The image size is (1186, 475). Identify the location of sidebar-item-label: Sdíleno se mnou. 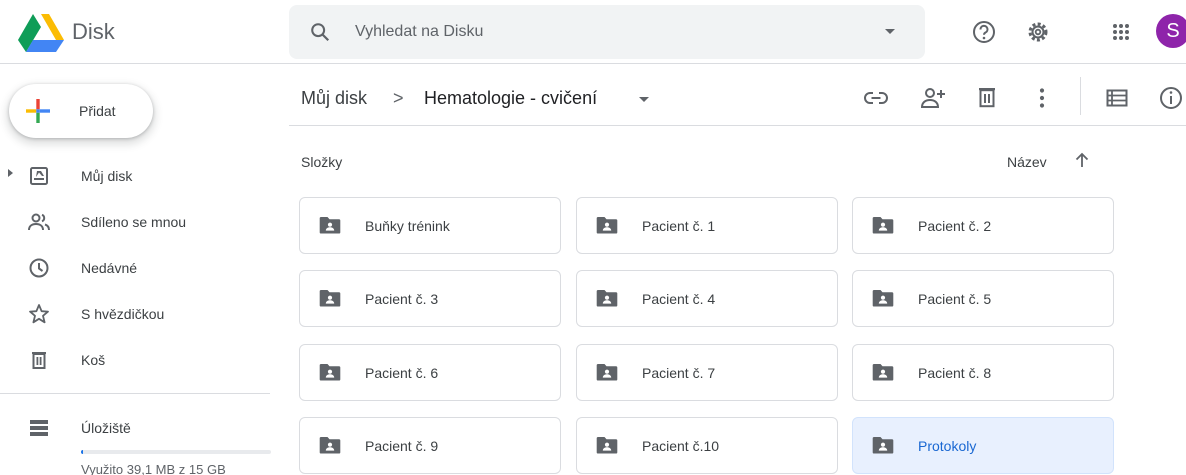
(134, 222).